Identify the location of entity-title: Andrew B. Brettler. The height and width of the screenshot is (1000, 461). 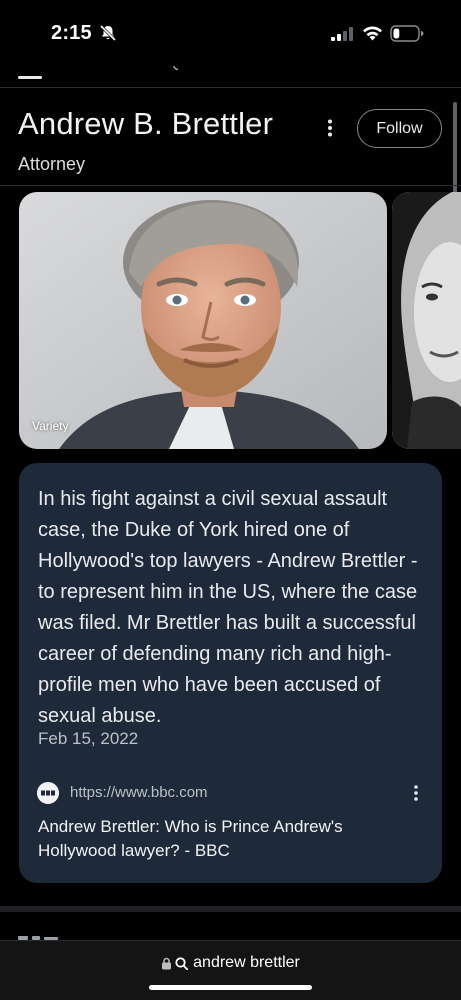
(146, 123).